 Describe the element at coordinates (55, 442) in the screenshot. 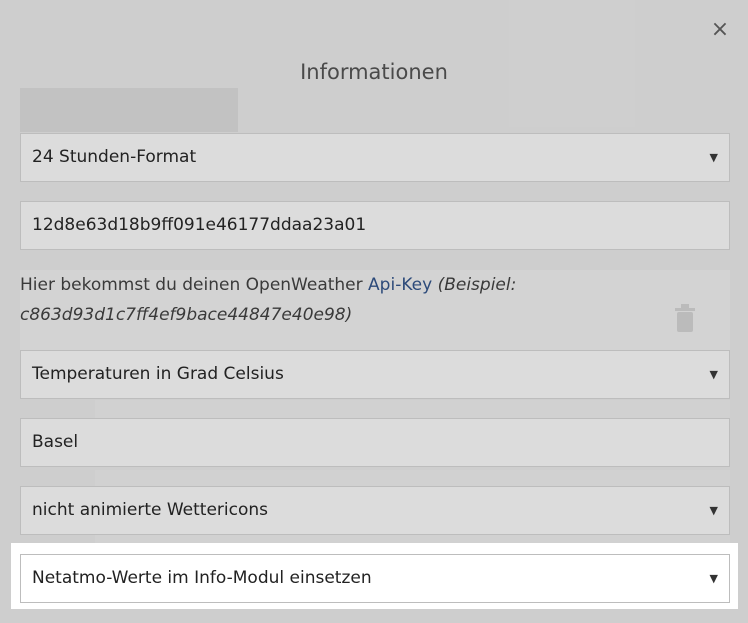

I see `city-value: Basel` at that location.